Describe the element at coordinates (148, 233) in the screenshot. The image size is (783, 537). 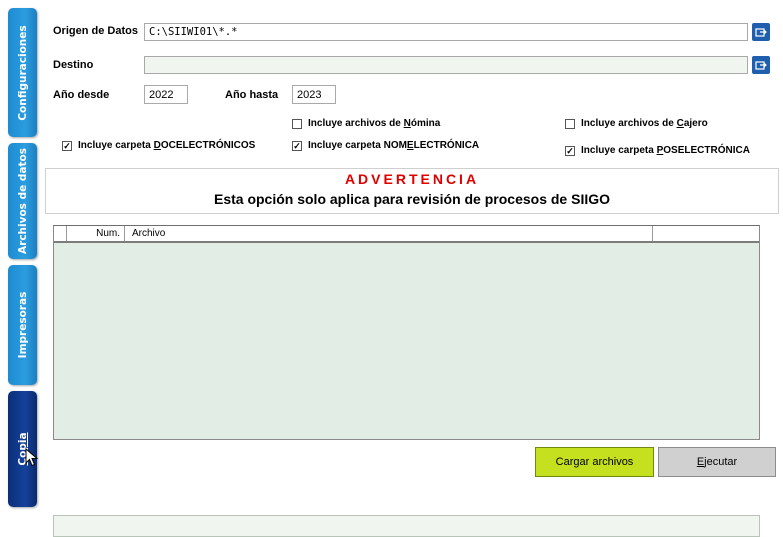
I see `grid-col-archivo: Archivo` at that location.